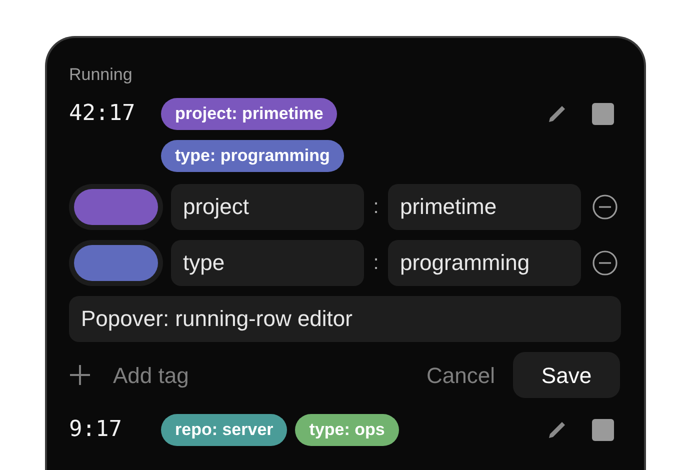 This screenshot has width=691, height=470. I want to click on tag-pill: repo: server, so click(224, 430).